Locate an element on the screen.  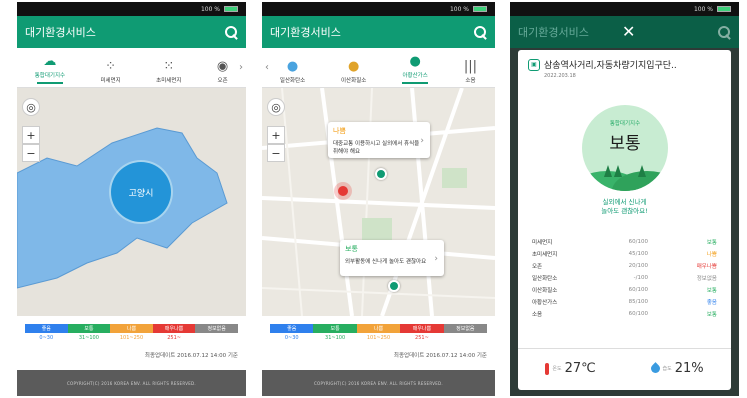
water-drop-icon is located at coordinates (655, 368).